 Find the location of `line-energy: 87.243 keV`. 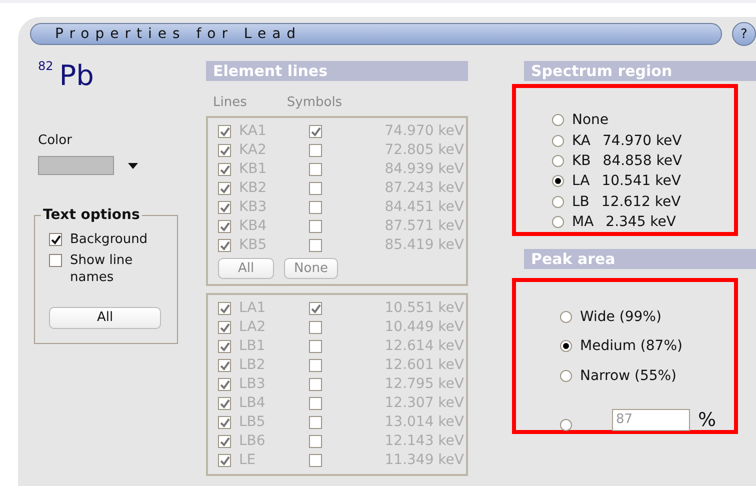

line-energy: 87.243 keV is located at coordinates (424, 188).